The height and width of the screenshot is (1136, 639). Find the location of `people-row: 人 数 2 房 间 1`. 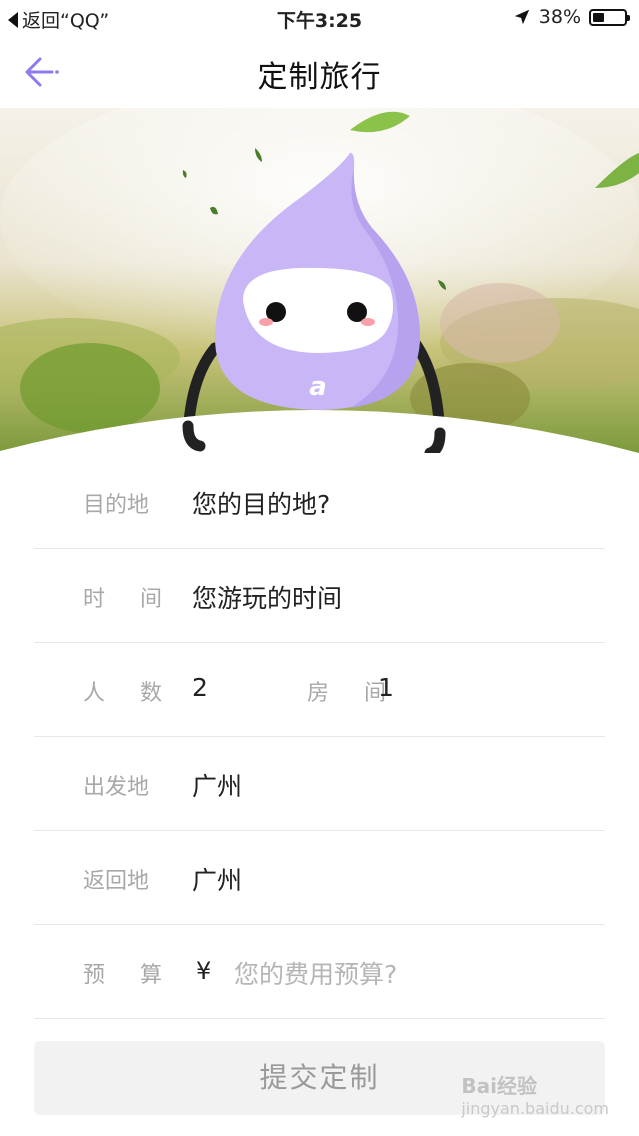

people-row: 人 数 2 房 间 1 is located at coordinates (319, 690).